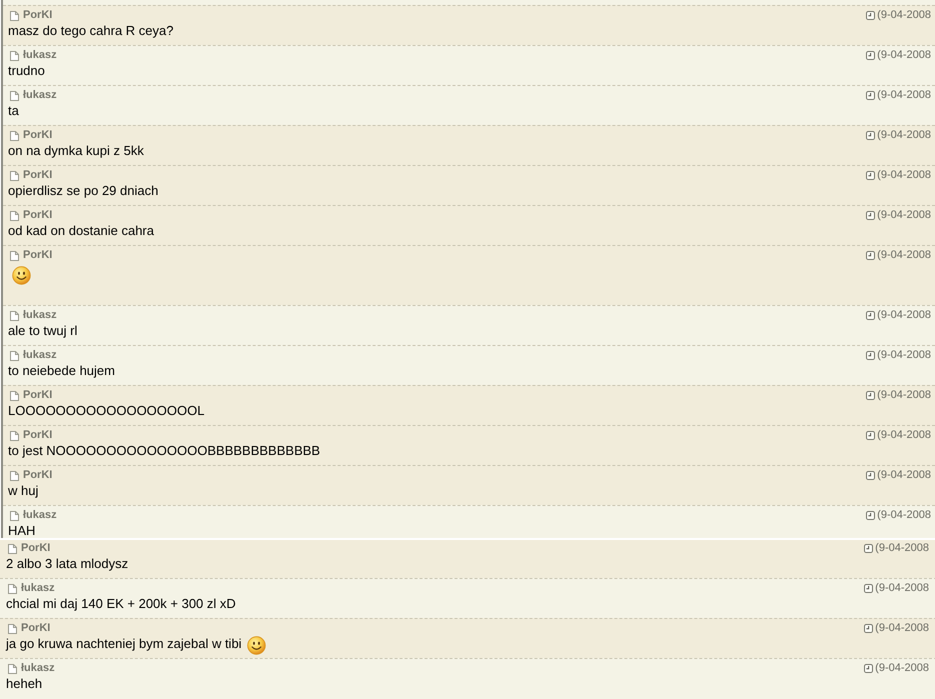  What do you see at coordinates (83, 191) in the screenshot?
I see `message-text: opierdlisz se po 29 dniach` at bounding box center [83, 191].